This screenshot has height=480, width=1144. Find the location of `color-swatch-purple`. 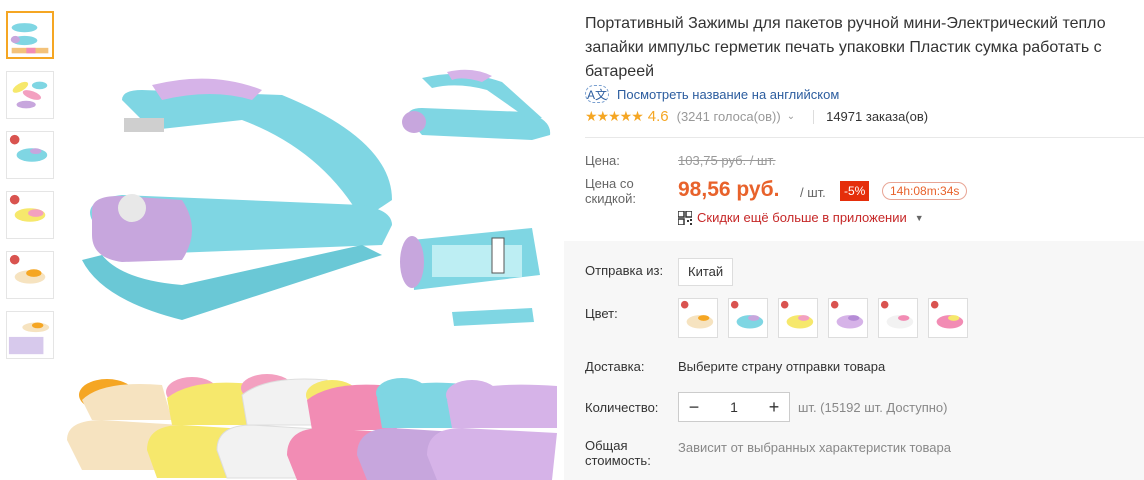

color-swatch-purple is located at coordinates (848, 318).